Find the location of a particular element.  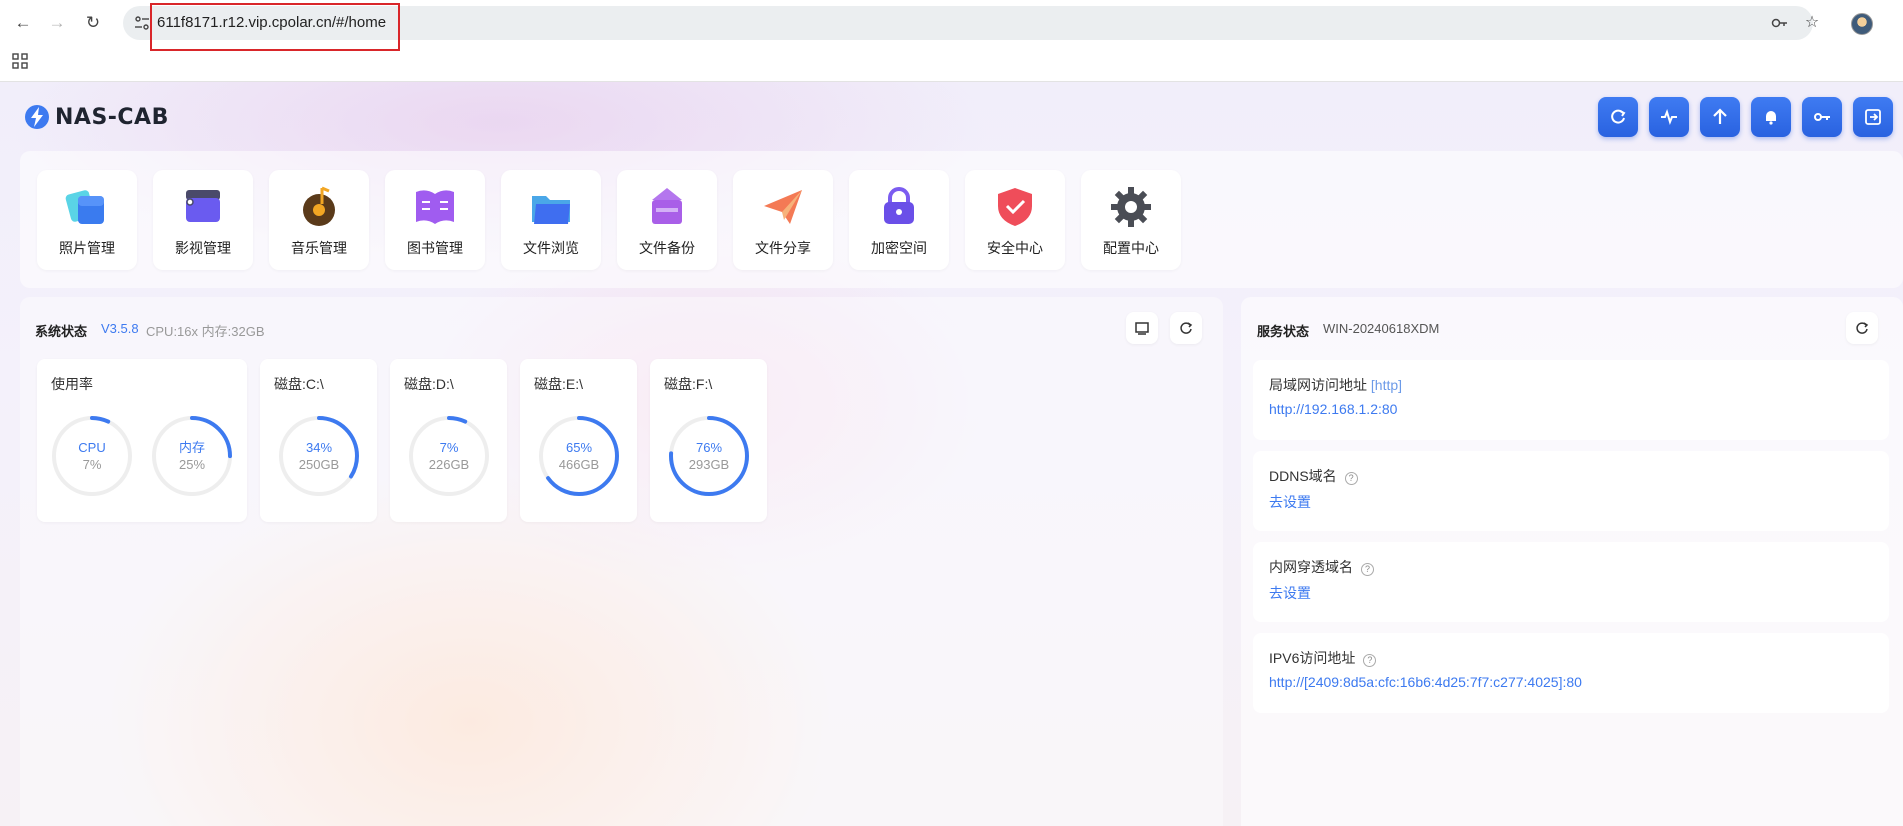

disk-title: 磁盘:F:\ is located at coordinates (688, 384).